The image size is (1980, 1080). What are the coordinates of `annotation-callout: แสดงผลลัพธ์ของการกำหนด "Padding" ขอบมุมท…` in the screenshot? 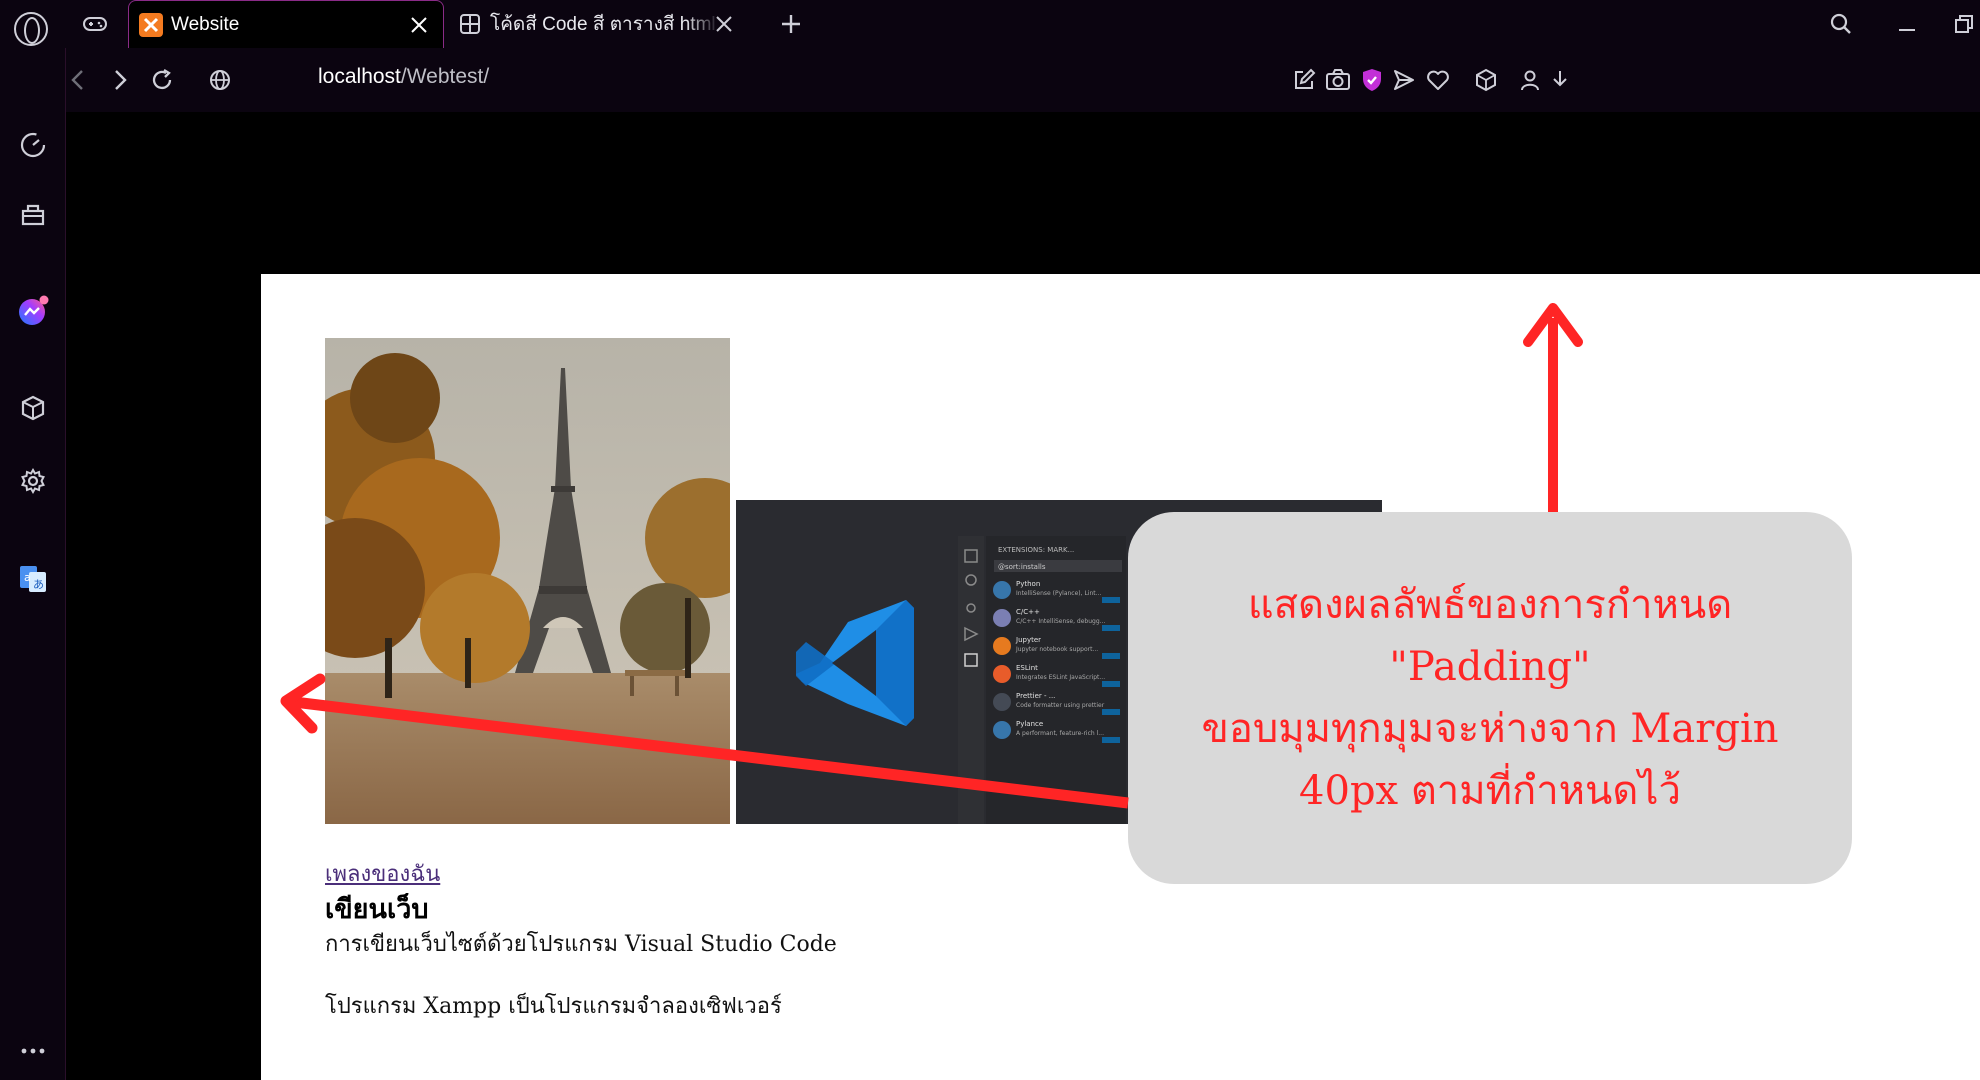 It's located at (1490, 698).